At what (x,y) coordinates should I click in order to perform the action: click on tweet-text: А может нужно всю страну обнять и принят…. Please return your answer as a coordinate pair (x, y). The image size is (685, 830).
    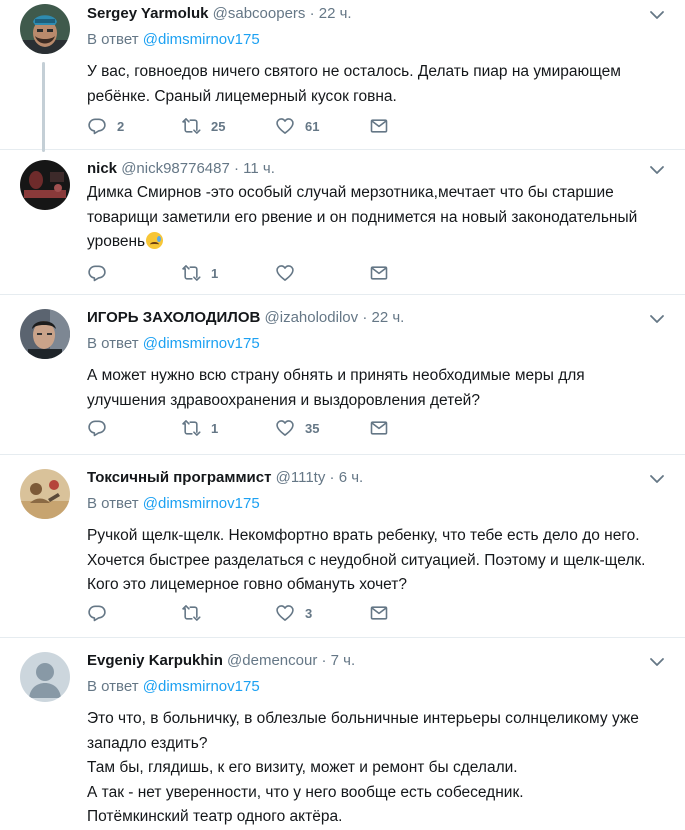
    Looking at the image, I should click on (336, 388).